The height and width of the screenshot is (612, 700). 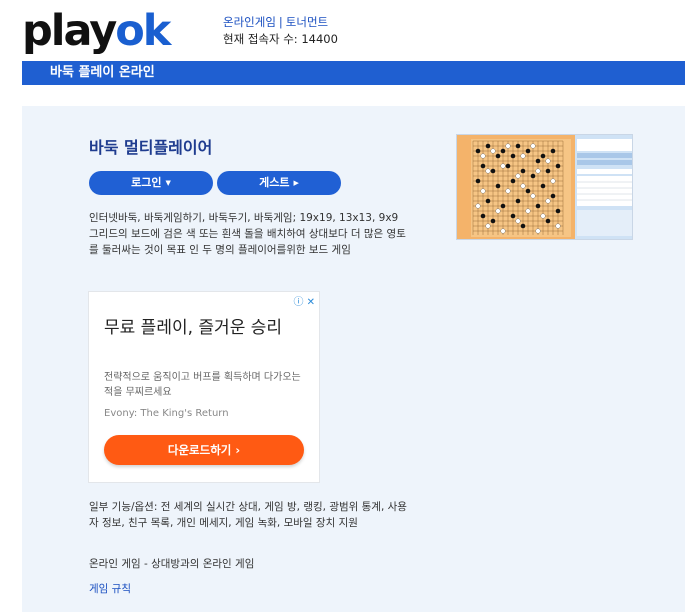 I want to click on playok-logo: playok, so click(x=96, y=31).